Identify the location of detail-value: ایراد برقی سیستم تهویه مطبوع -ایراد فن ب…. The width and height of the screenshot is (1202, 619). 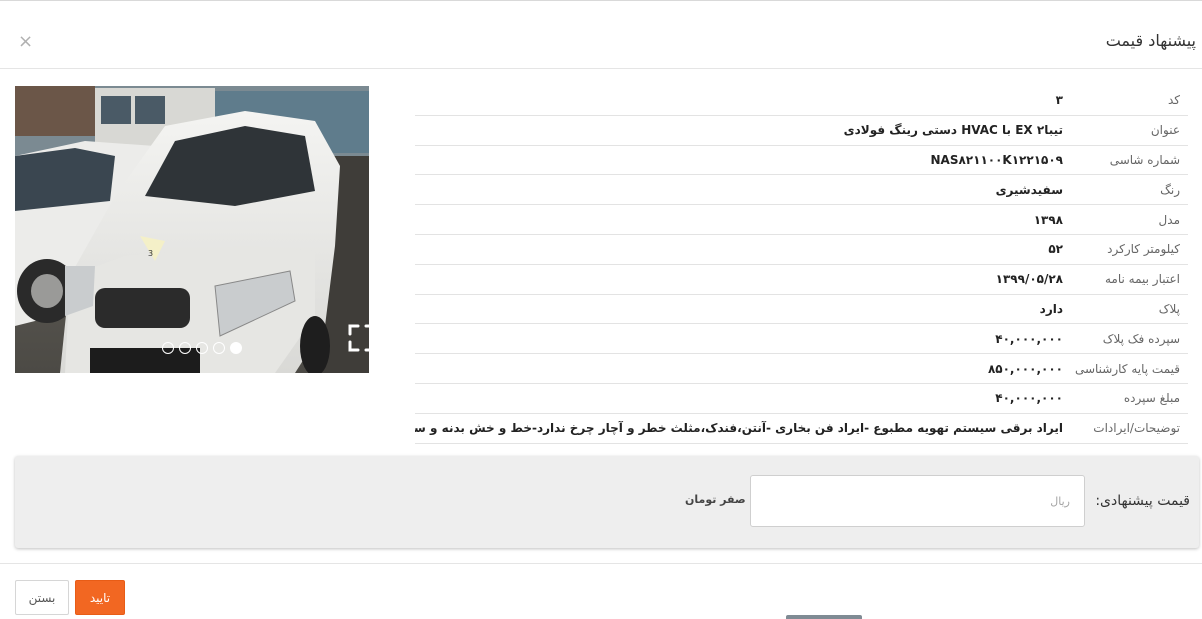
(739, 428).